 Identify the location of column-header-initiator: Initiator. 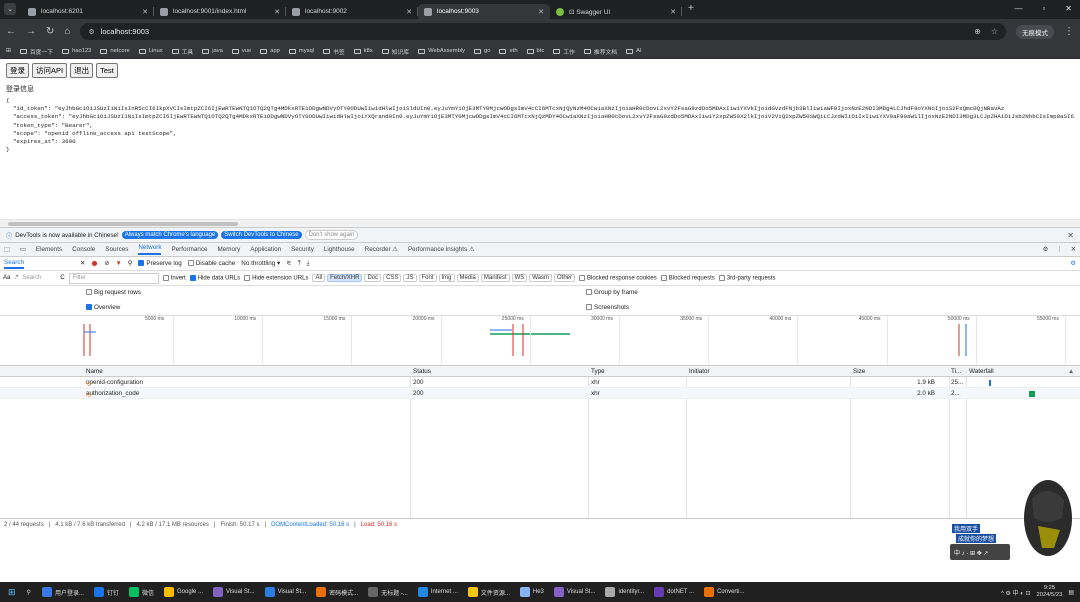
(699, 371).